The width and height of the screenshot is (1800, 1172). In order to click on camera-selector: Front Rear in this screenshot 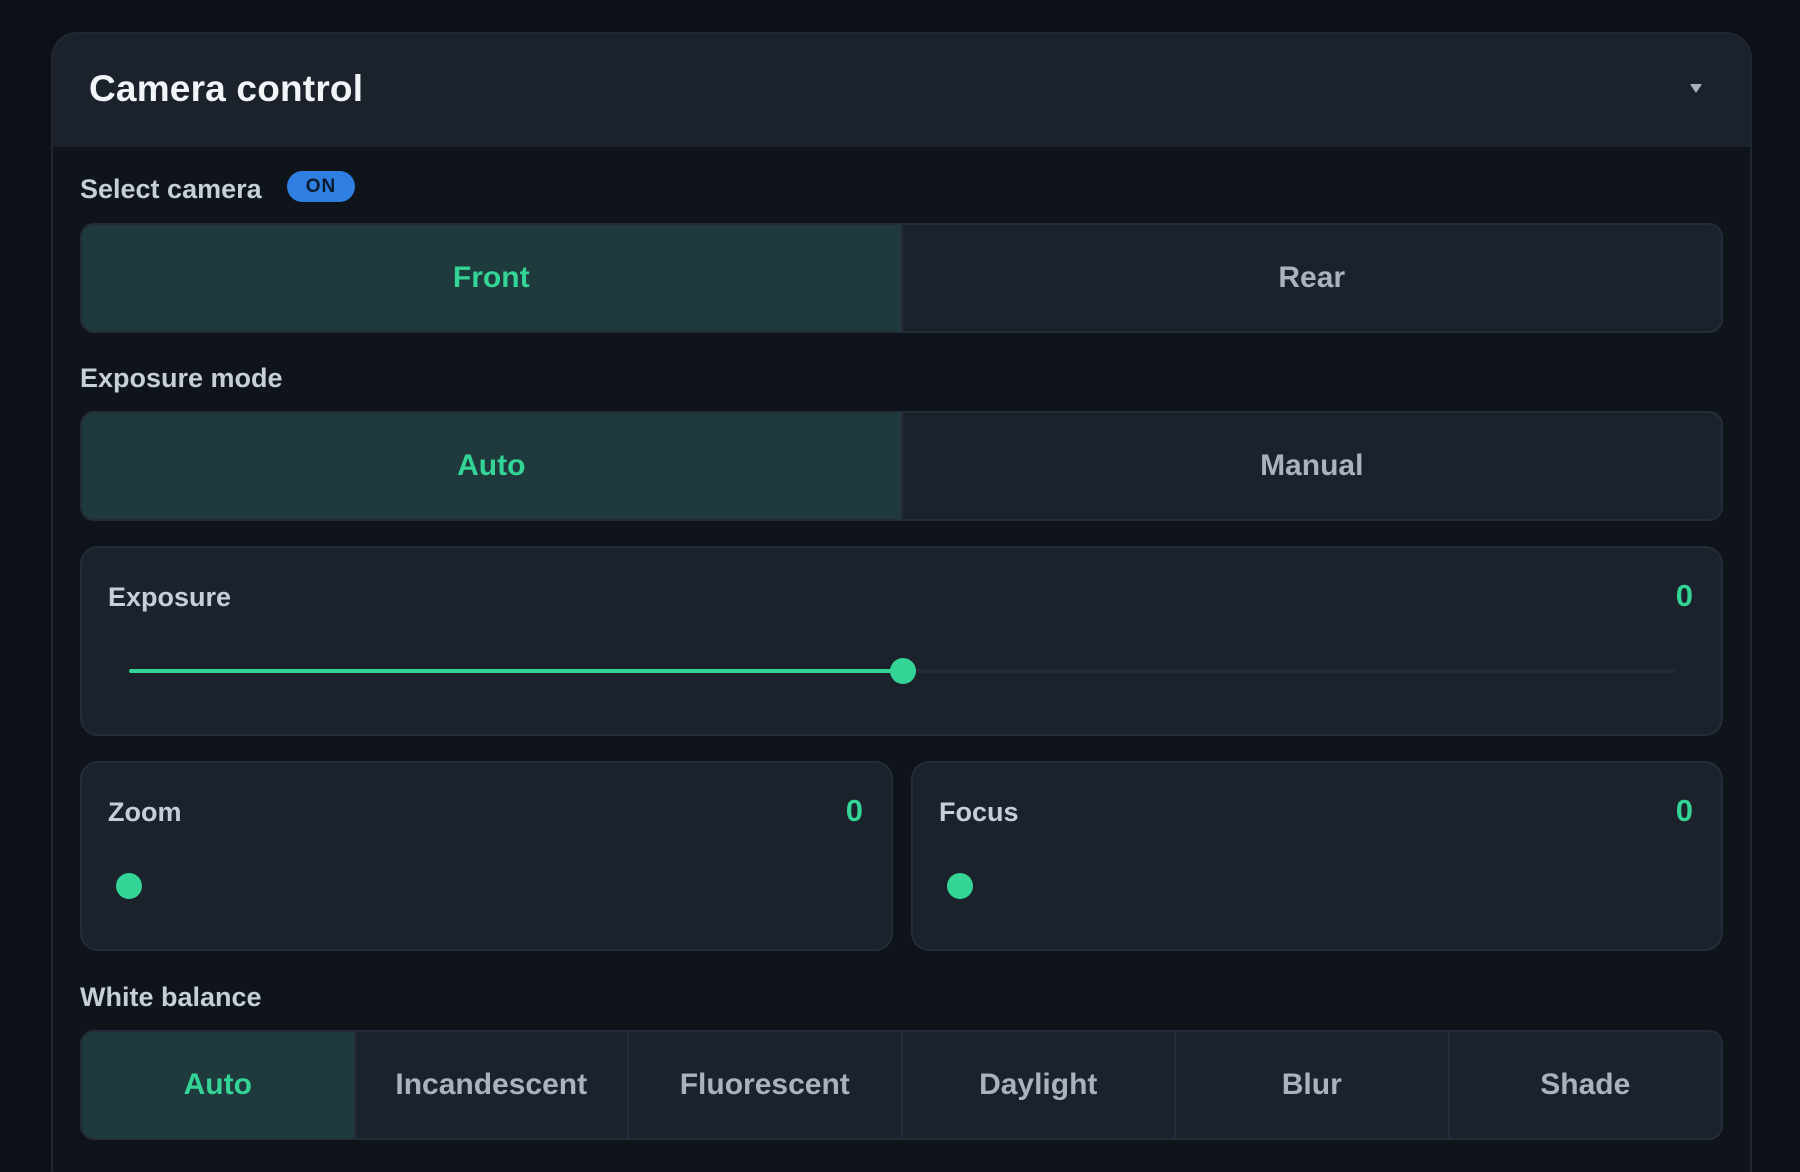, I will do `click(901, 278)`.